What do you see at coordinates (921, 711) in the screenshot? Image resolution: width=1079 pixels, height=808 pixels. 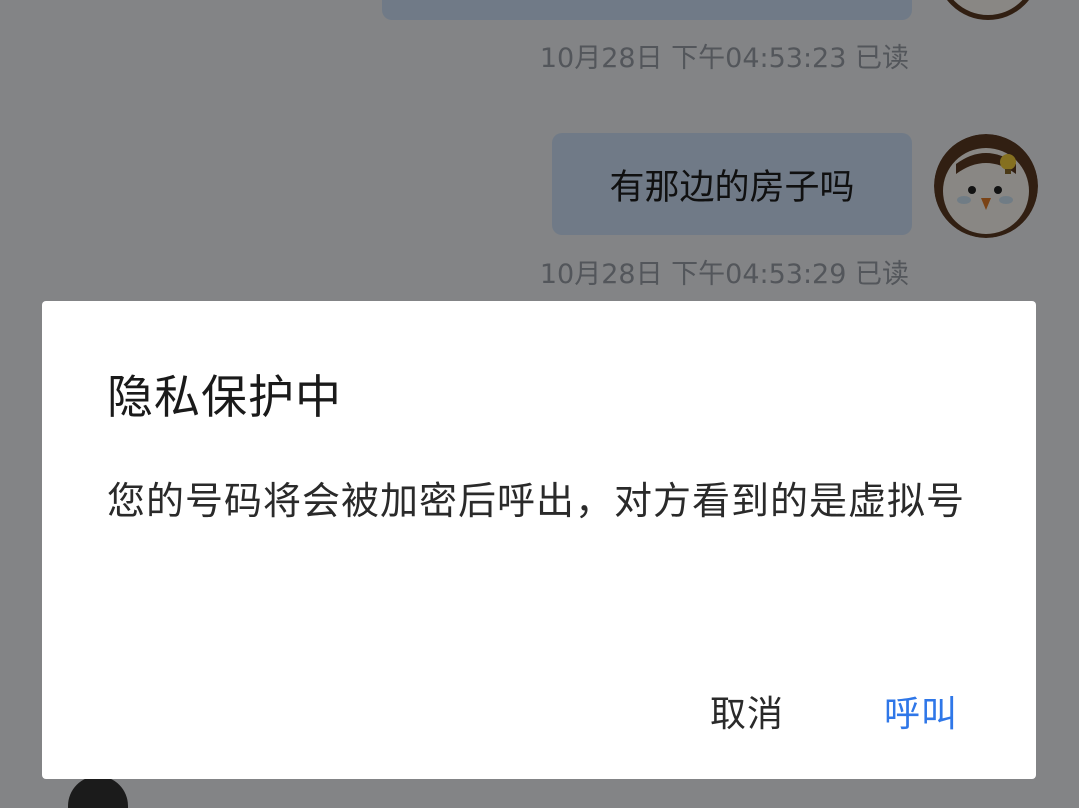 I see `call-button: 呼叫` at bounding box center [921, 711].